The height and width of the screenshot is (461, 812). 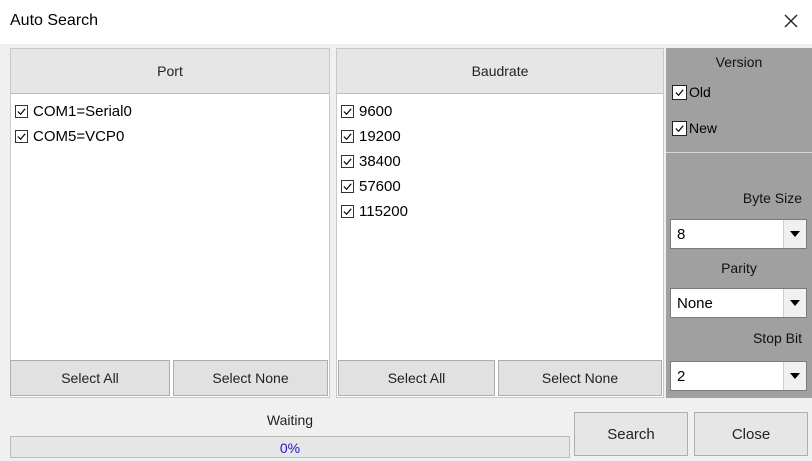 I want to click on close-button: Close, so click(x=751, y=434).